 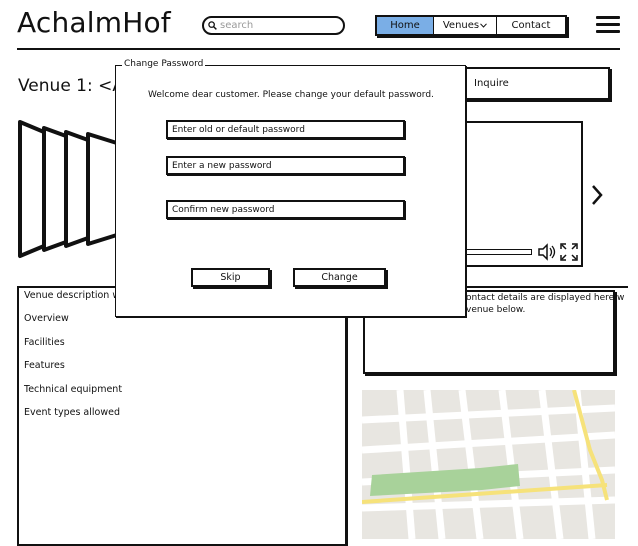 I want to click on page-title: Venue 1: <Ac, so click(x=68, y=86).